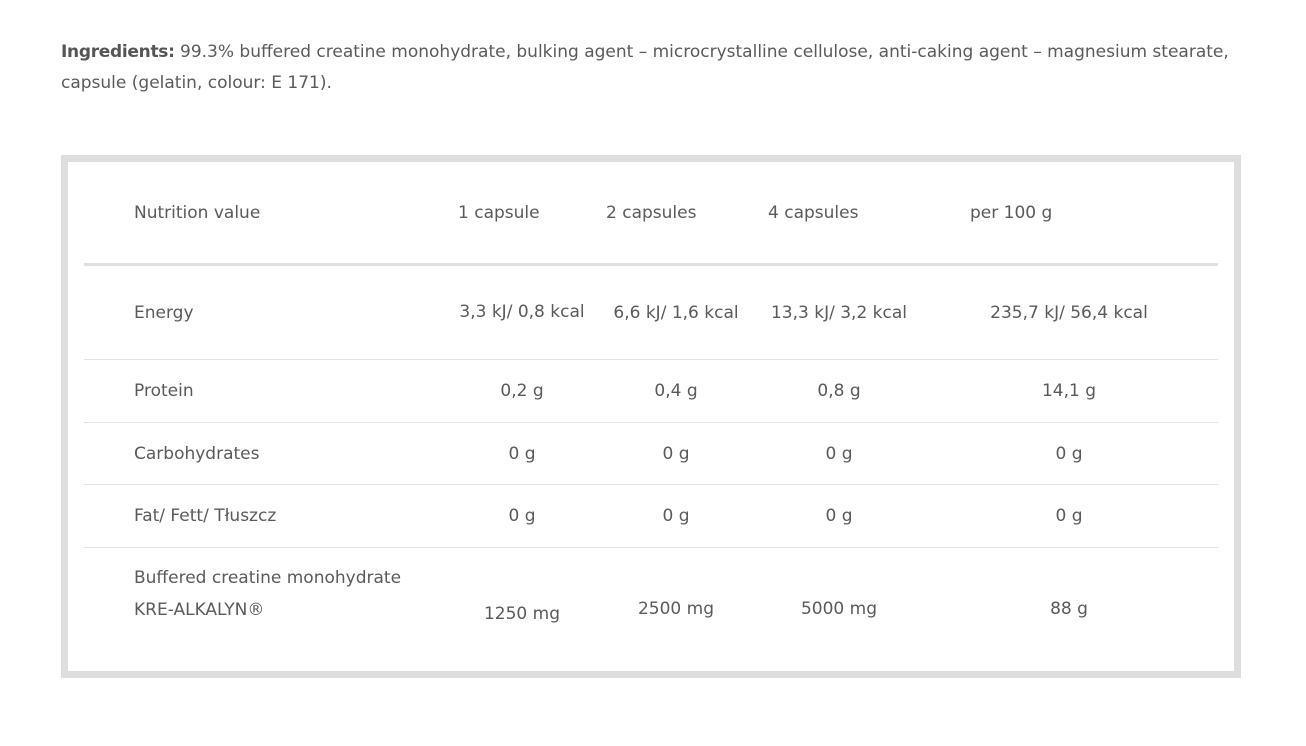 The width and height of the screenshot is (1306, 746). Describe the element at coordinates (1011, 213) in the screenshot. I see `header-per-100g: per 100 g` at that location.